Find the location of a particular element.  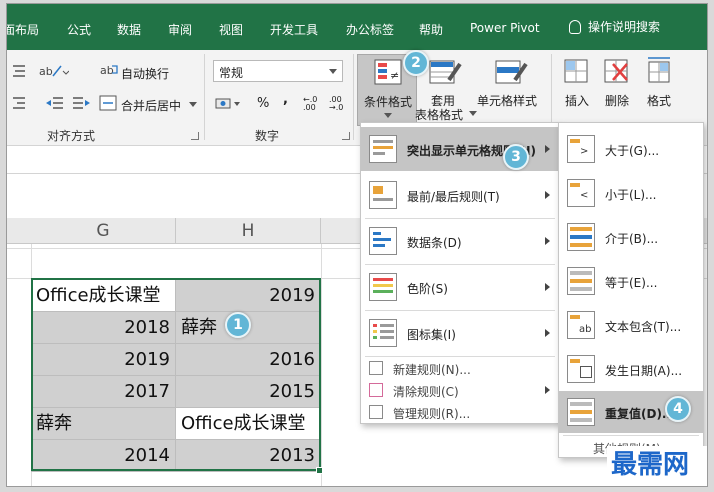

menu-item-clear-rules: 清除规则(C) is located at coordinates (460, 390).